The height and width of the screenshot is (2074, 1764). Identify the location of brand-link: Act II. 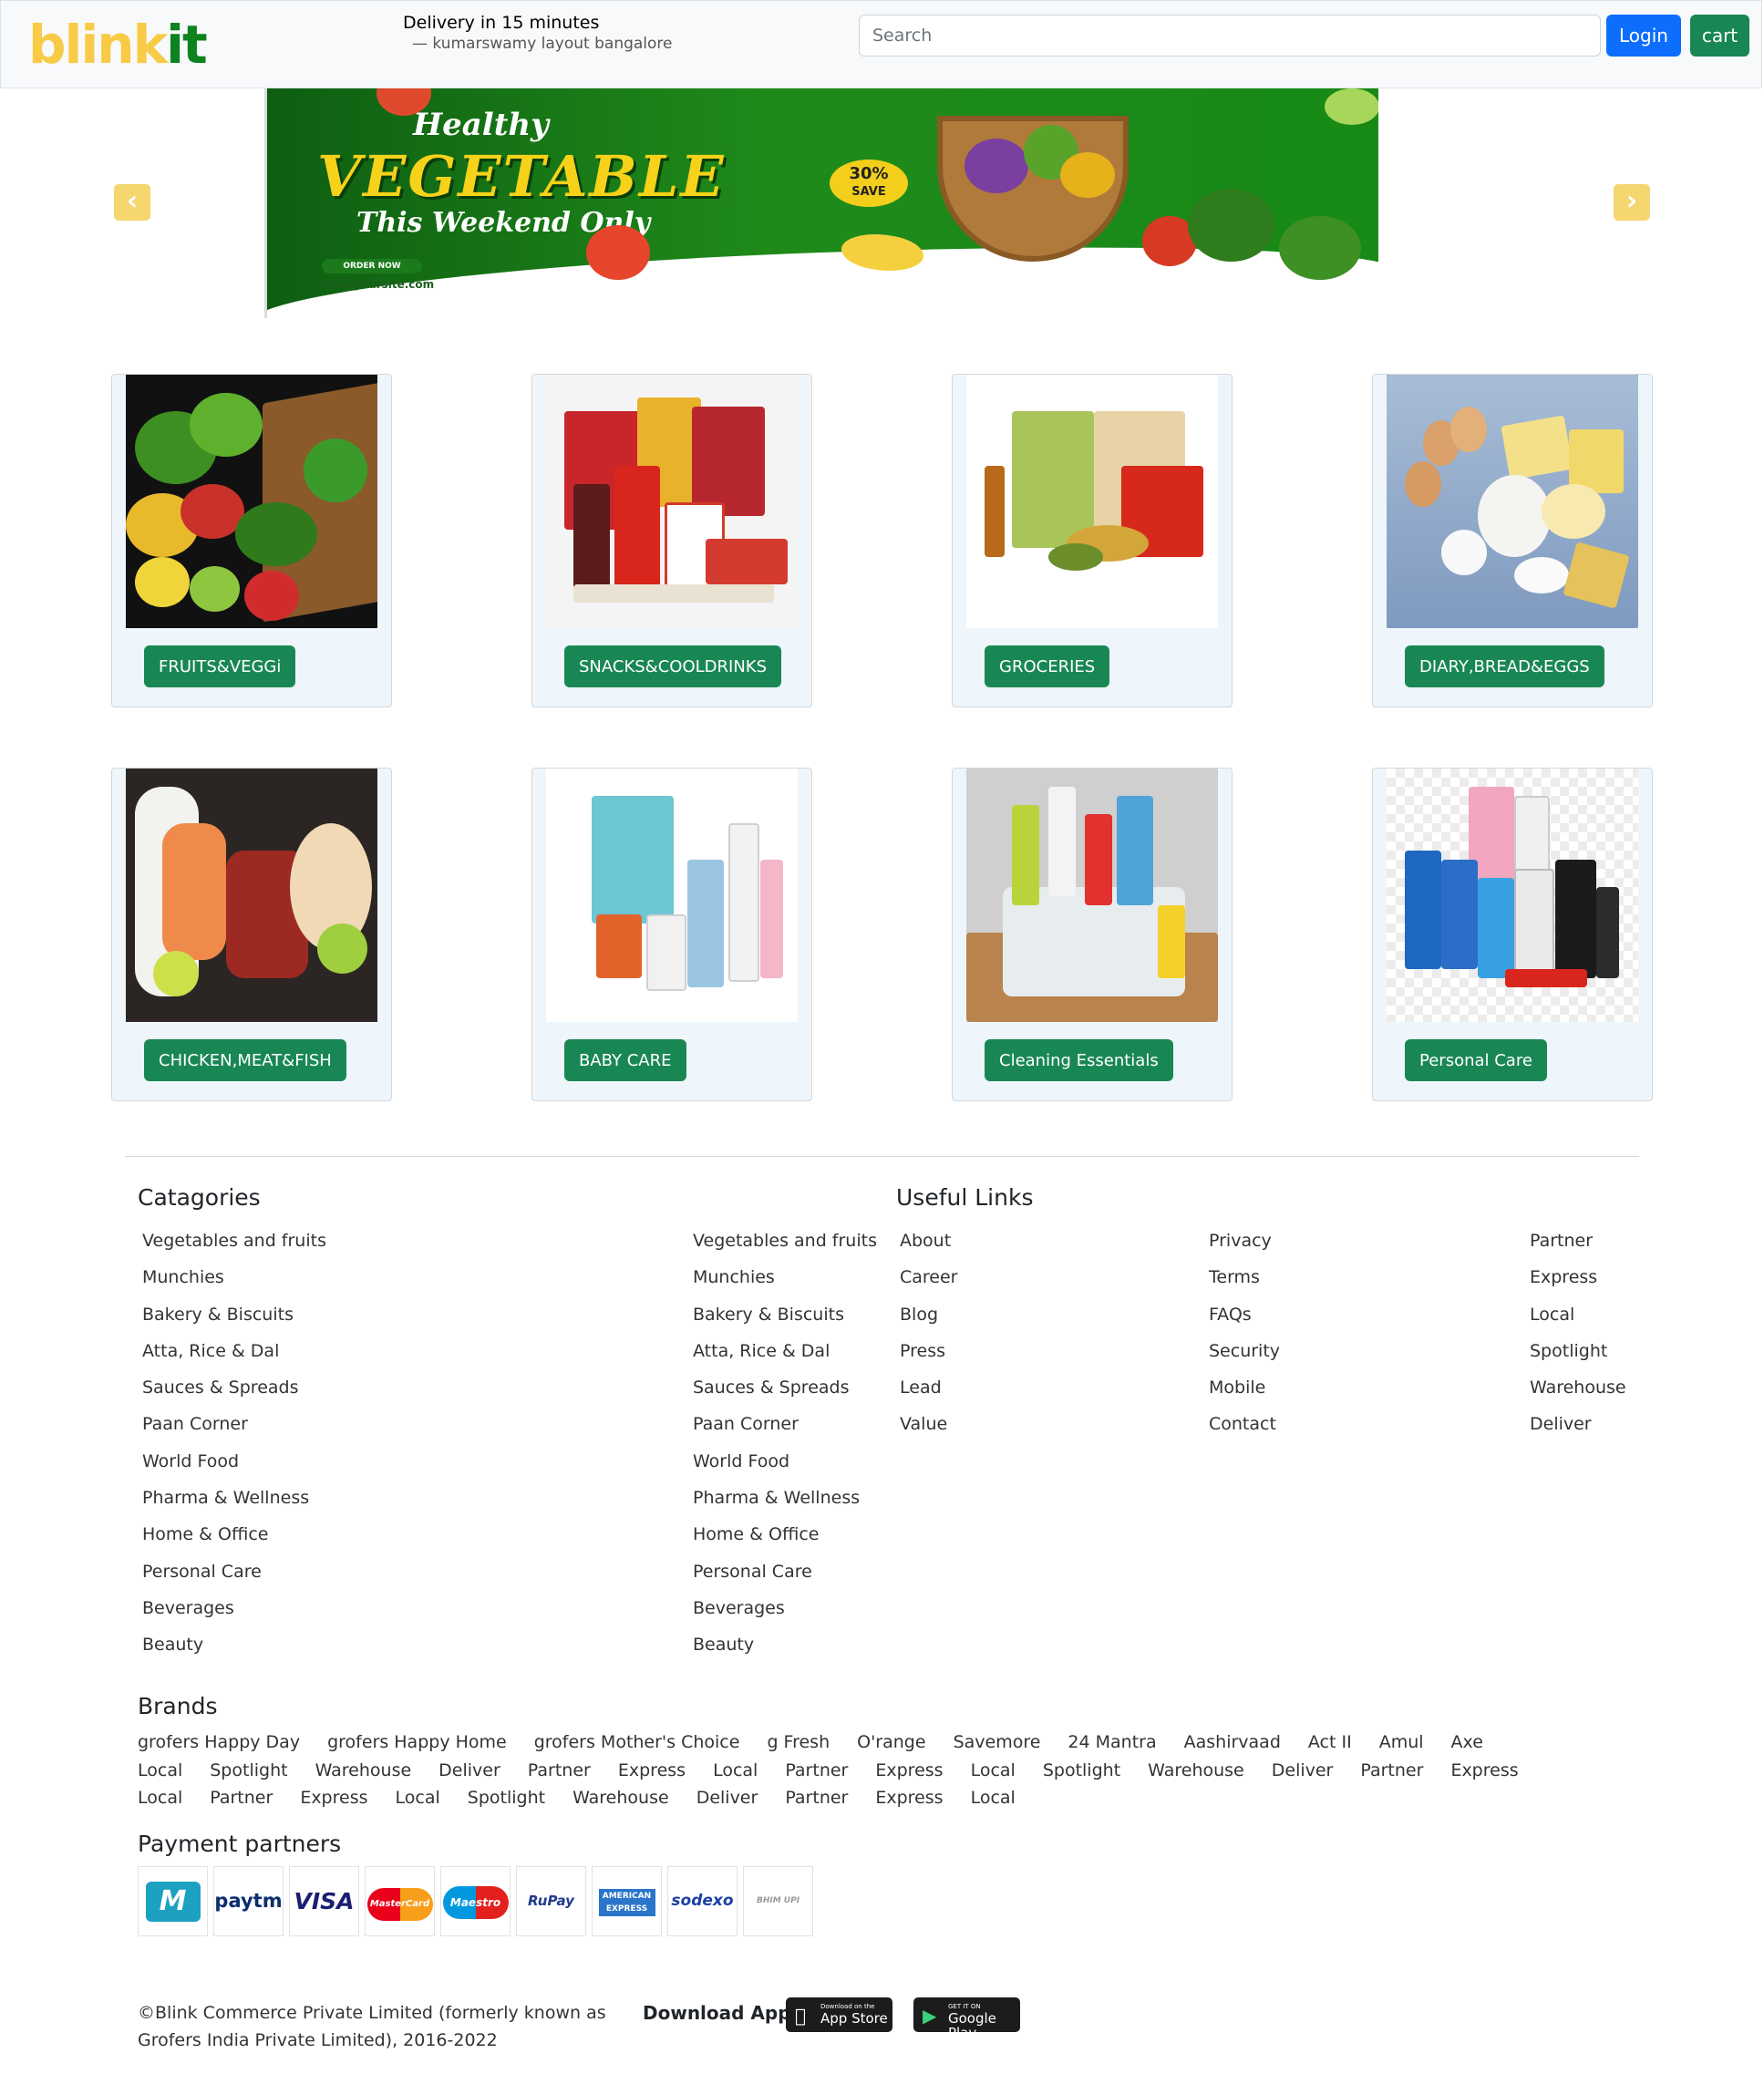
(1330, 1743).